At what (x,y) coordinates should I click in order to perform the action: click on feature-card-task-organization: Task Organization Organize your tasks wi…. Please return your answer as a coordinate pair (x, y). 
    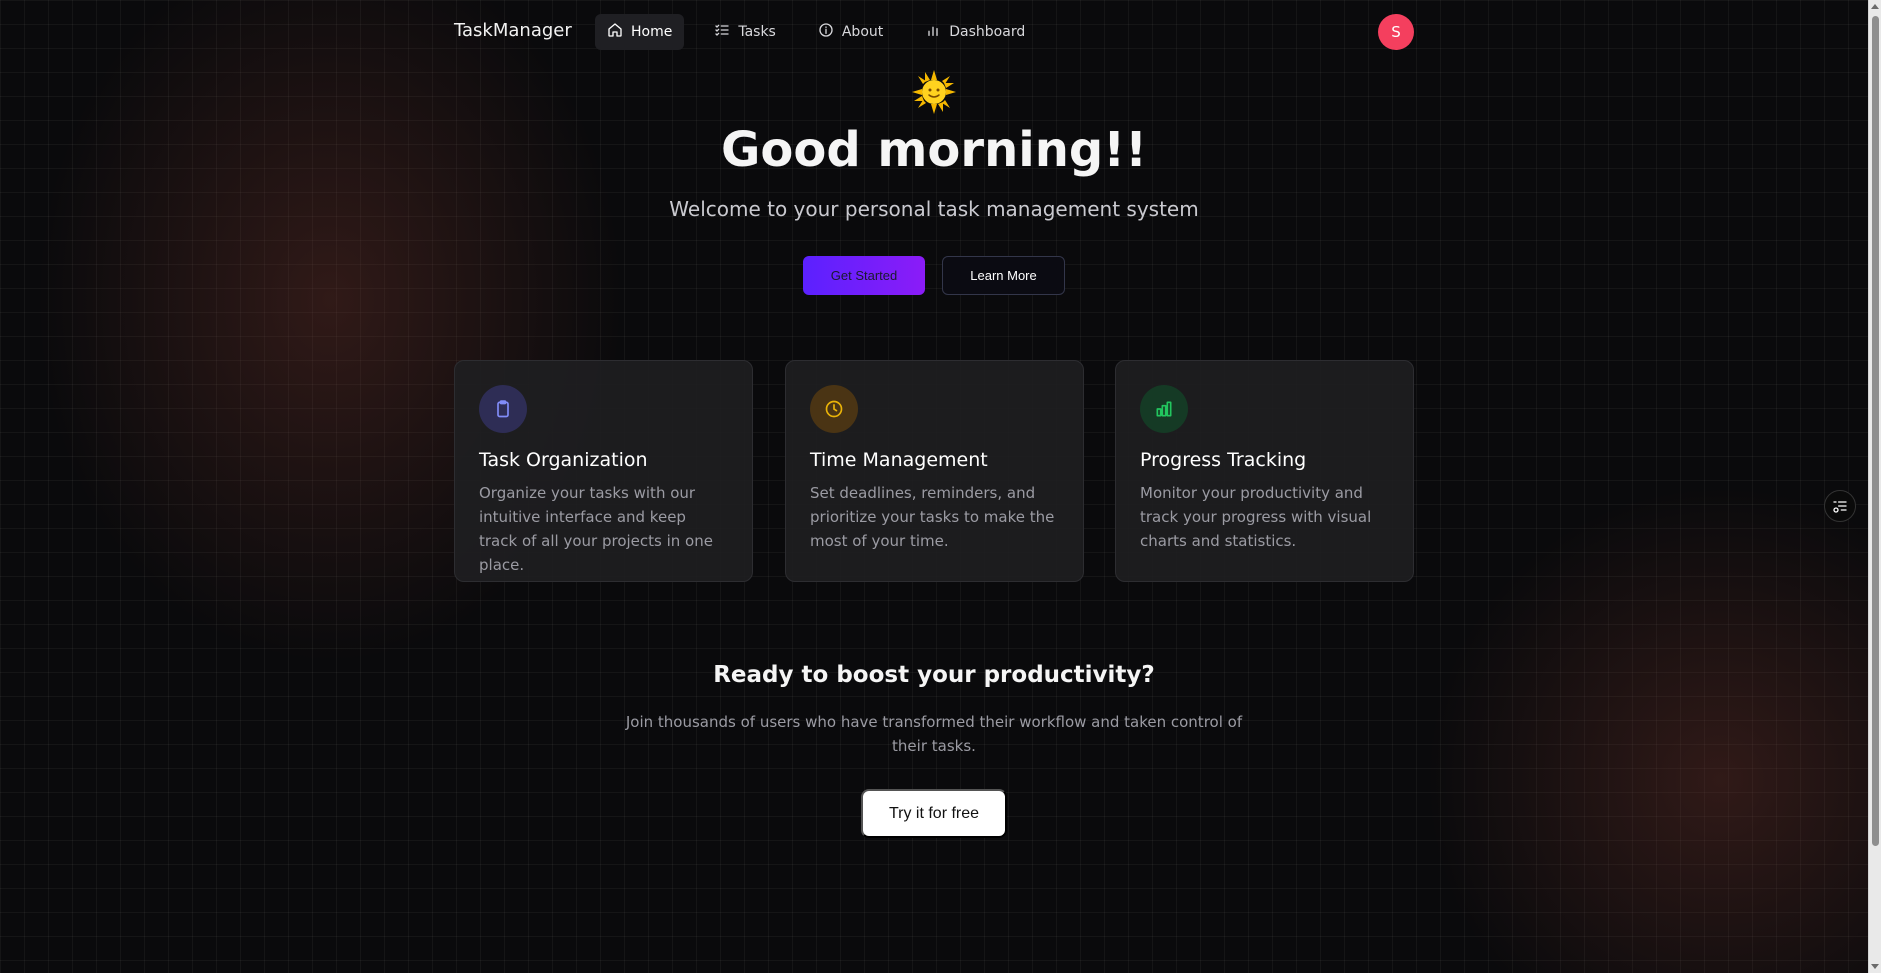
    Looking at the image, I should click on (603, 471).